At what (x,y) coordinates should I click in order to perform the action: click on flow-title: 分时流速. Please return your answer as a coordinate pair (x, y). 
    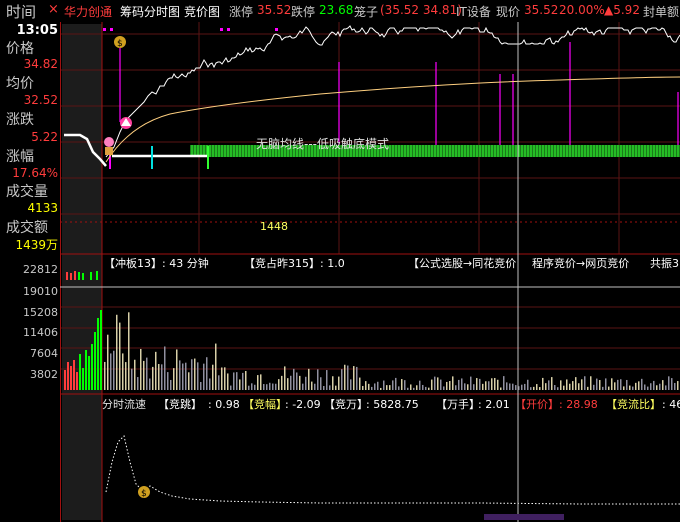
    Looking at the image, I should click on (124, 404).